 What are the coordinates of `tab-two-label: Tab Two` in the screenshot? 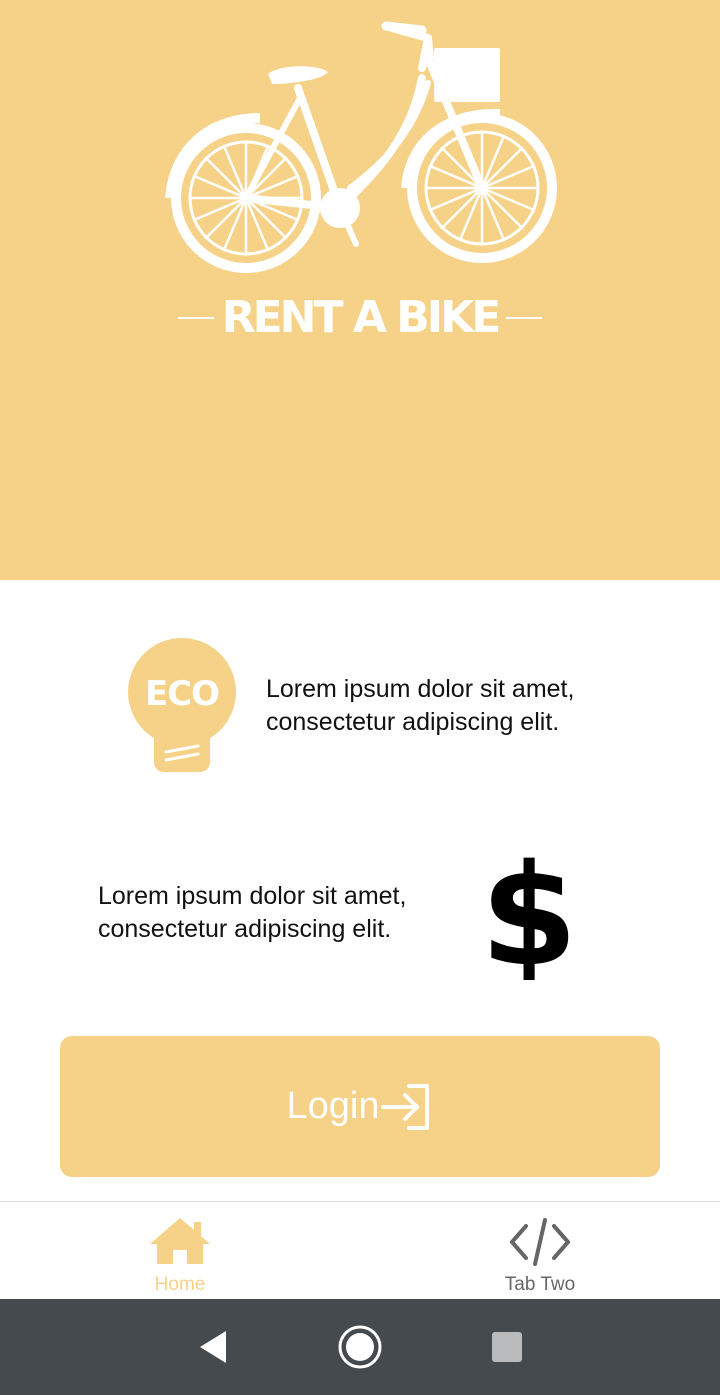 It's located at (540, 1284).